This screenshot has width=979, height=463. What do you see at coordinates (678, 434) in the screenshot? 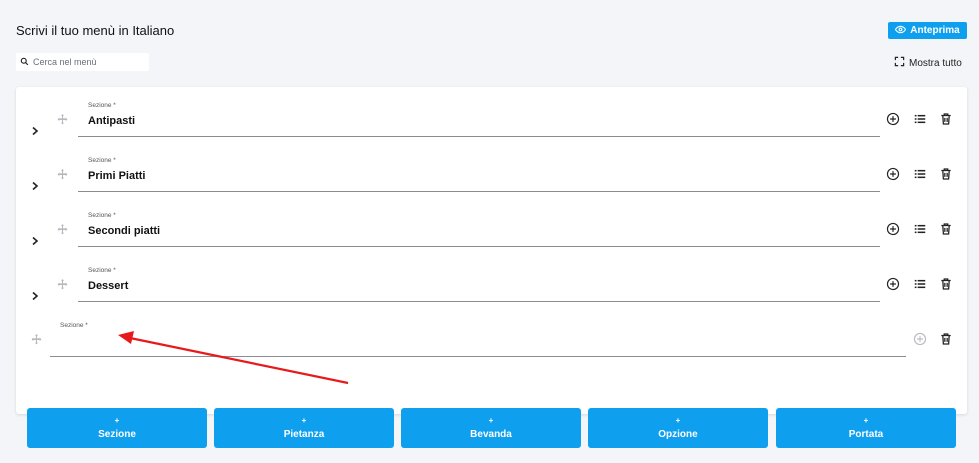
I see `button-label: Opzione` at bounding box center [678, 434].